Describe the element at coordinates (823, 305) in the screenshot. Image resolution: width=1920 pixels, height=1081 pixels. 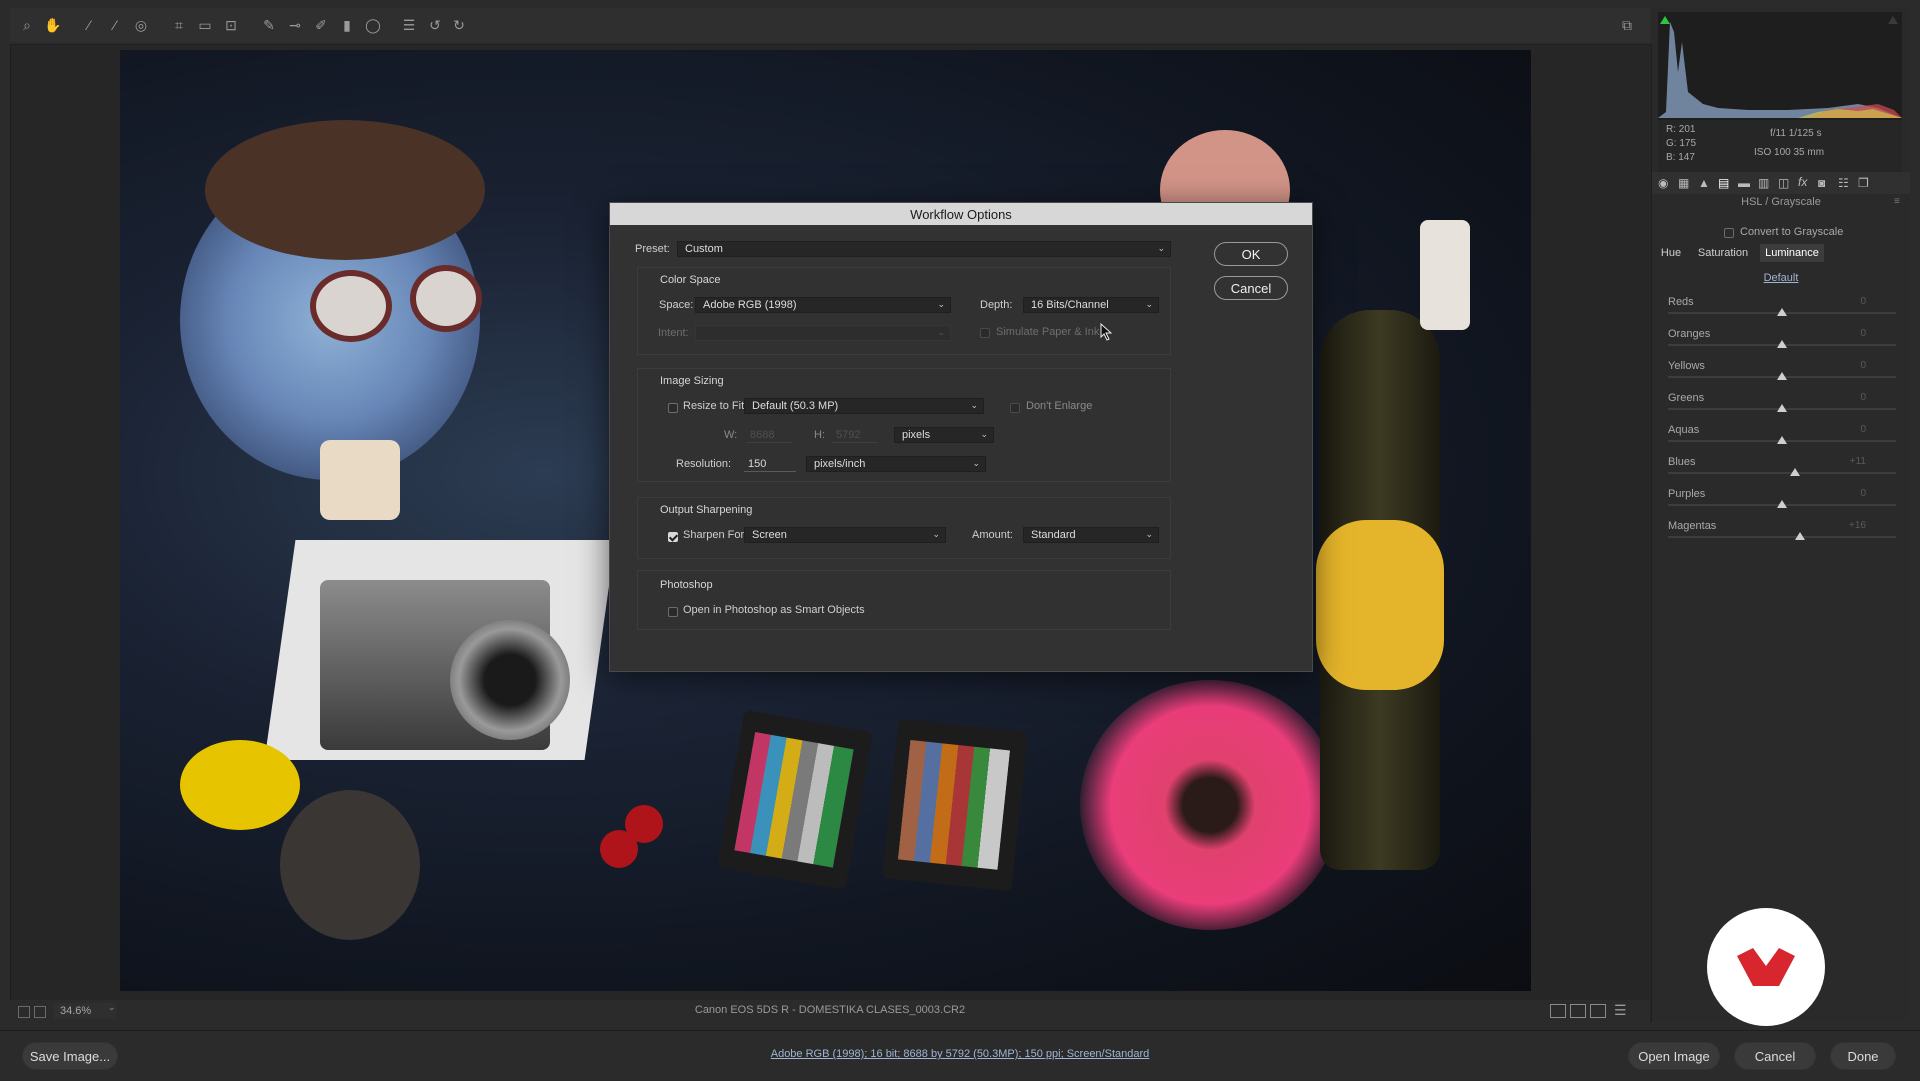
I see `space-select: Adobe RGB (1998) ⌄` at that location.